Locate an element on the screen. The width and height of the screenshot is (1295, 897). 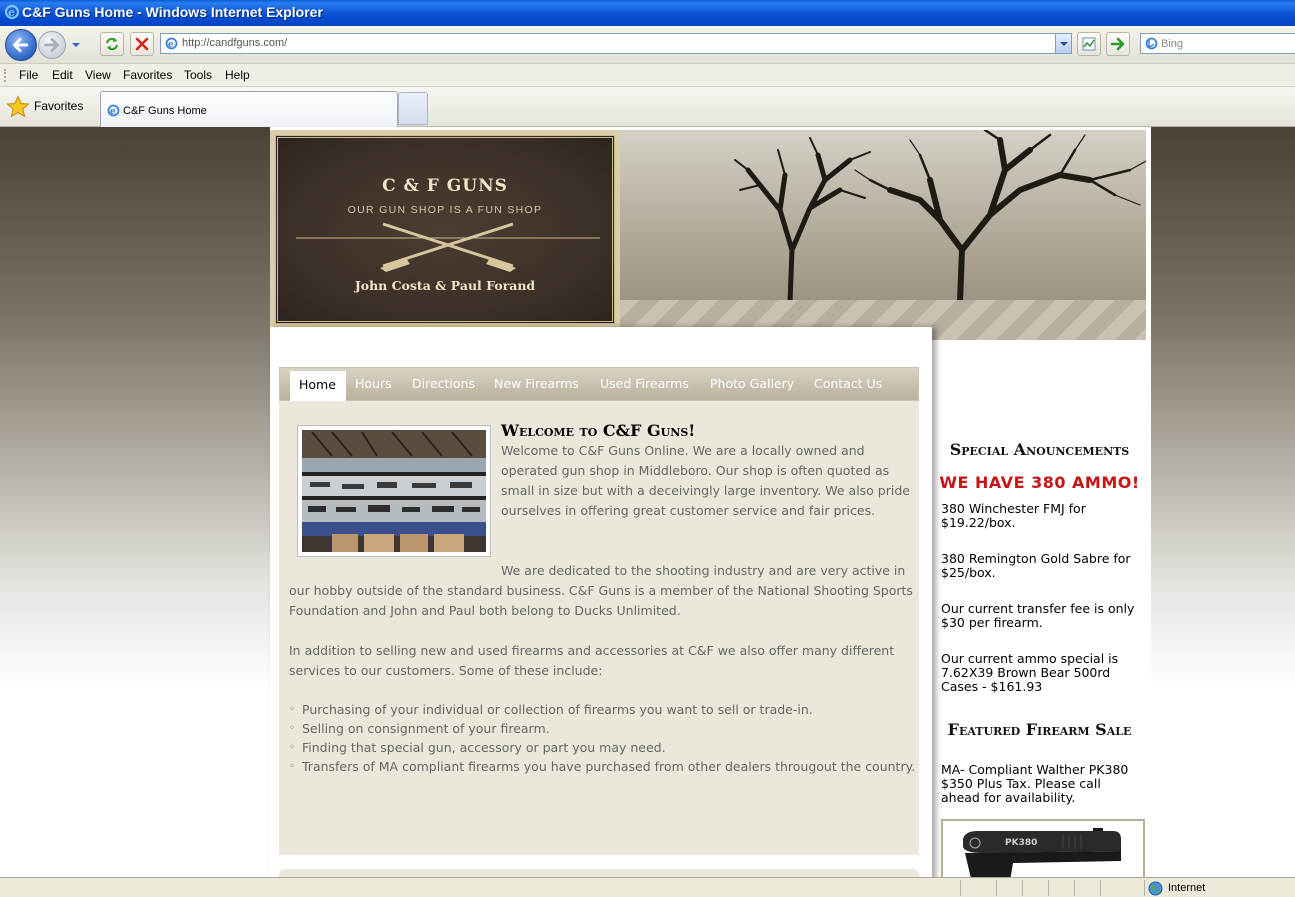
refresh-icon is located at coordinates (112, 44).